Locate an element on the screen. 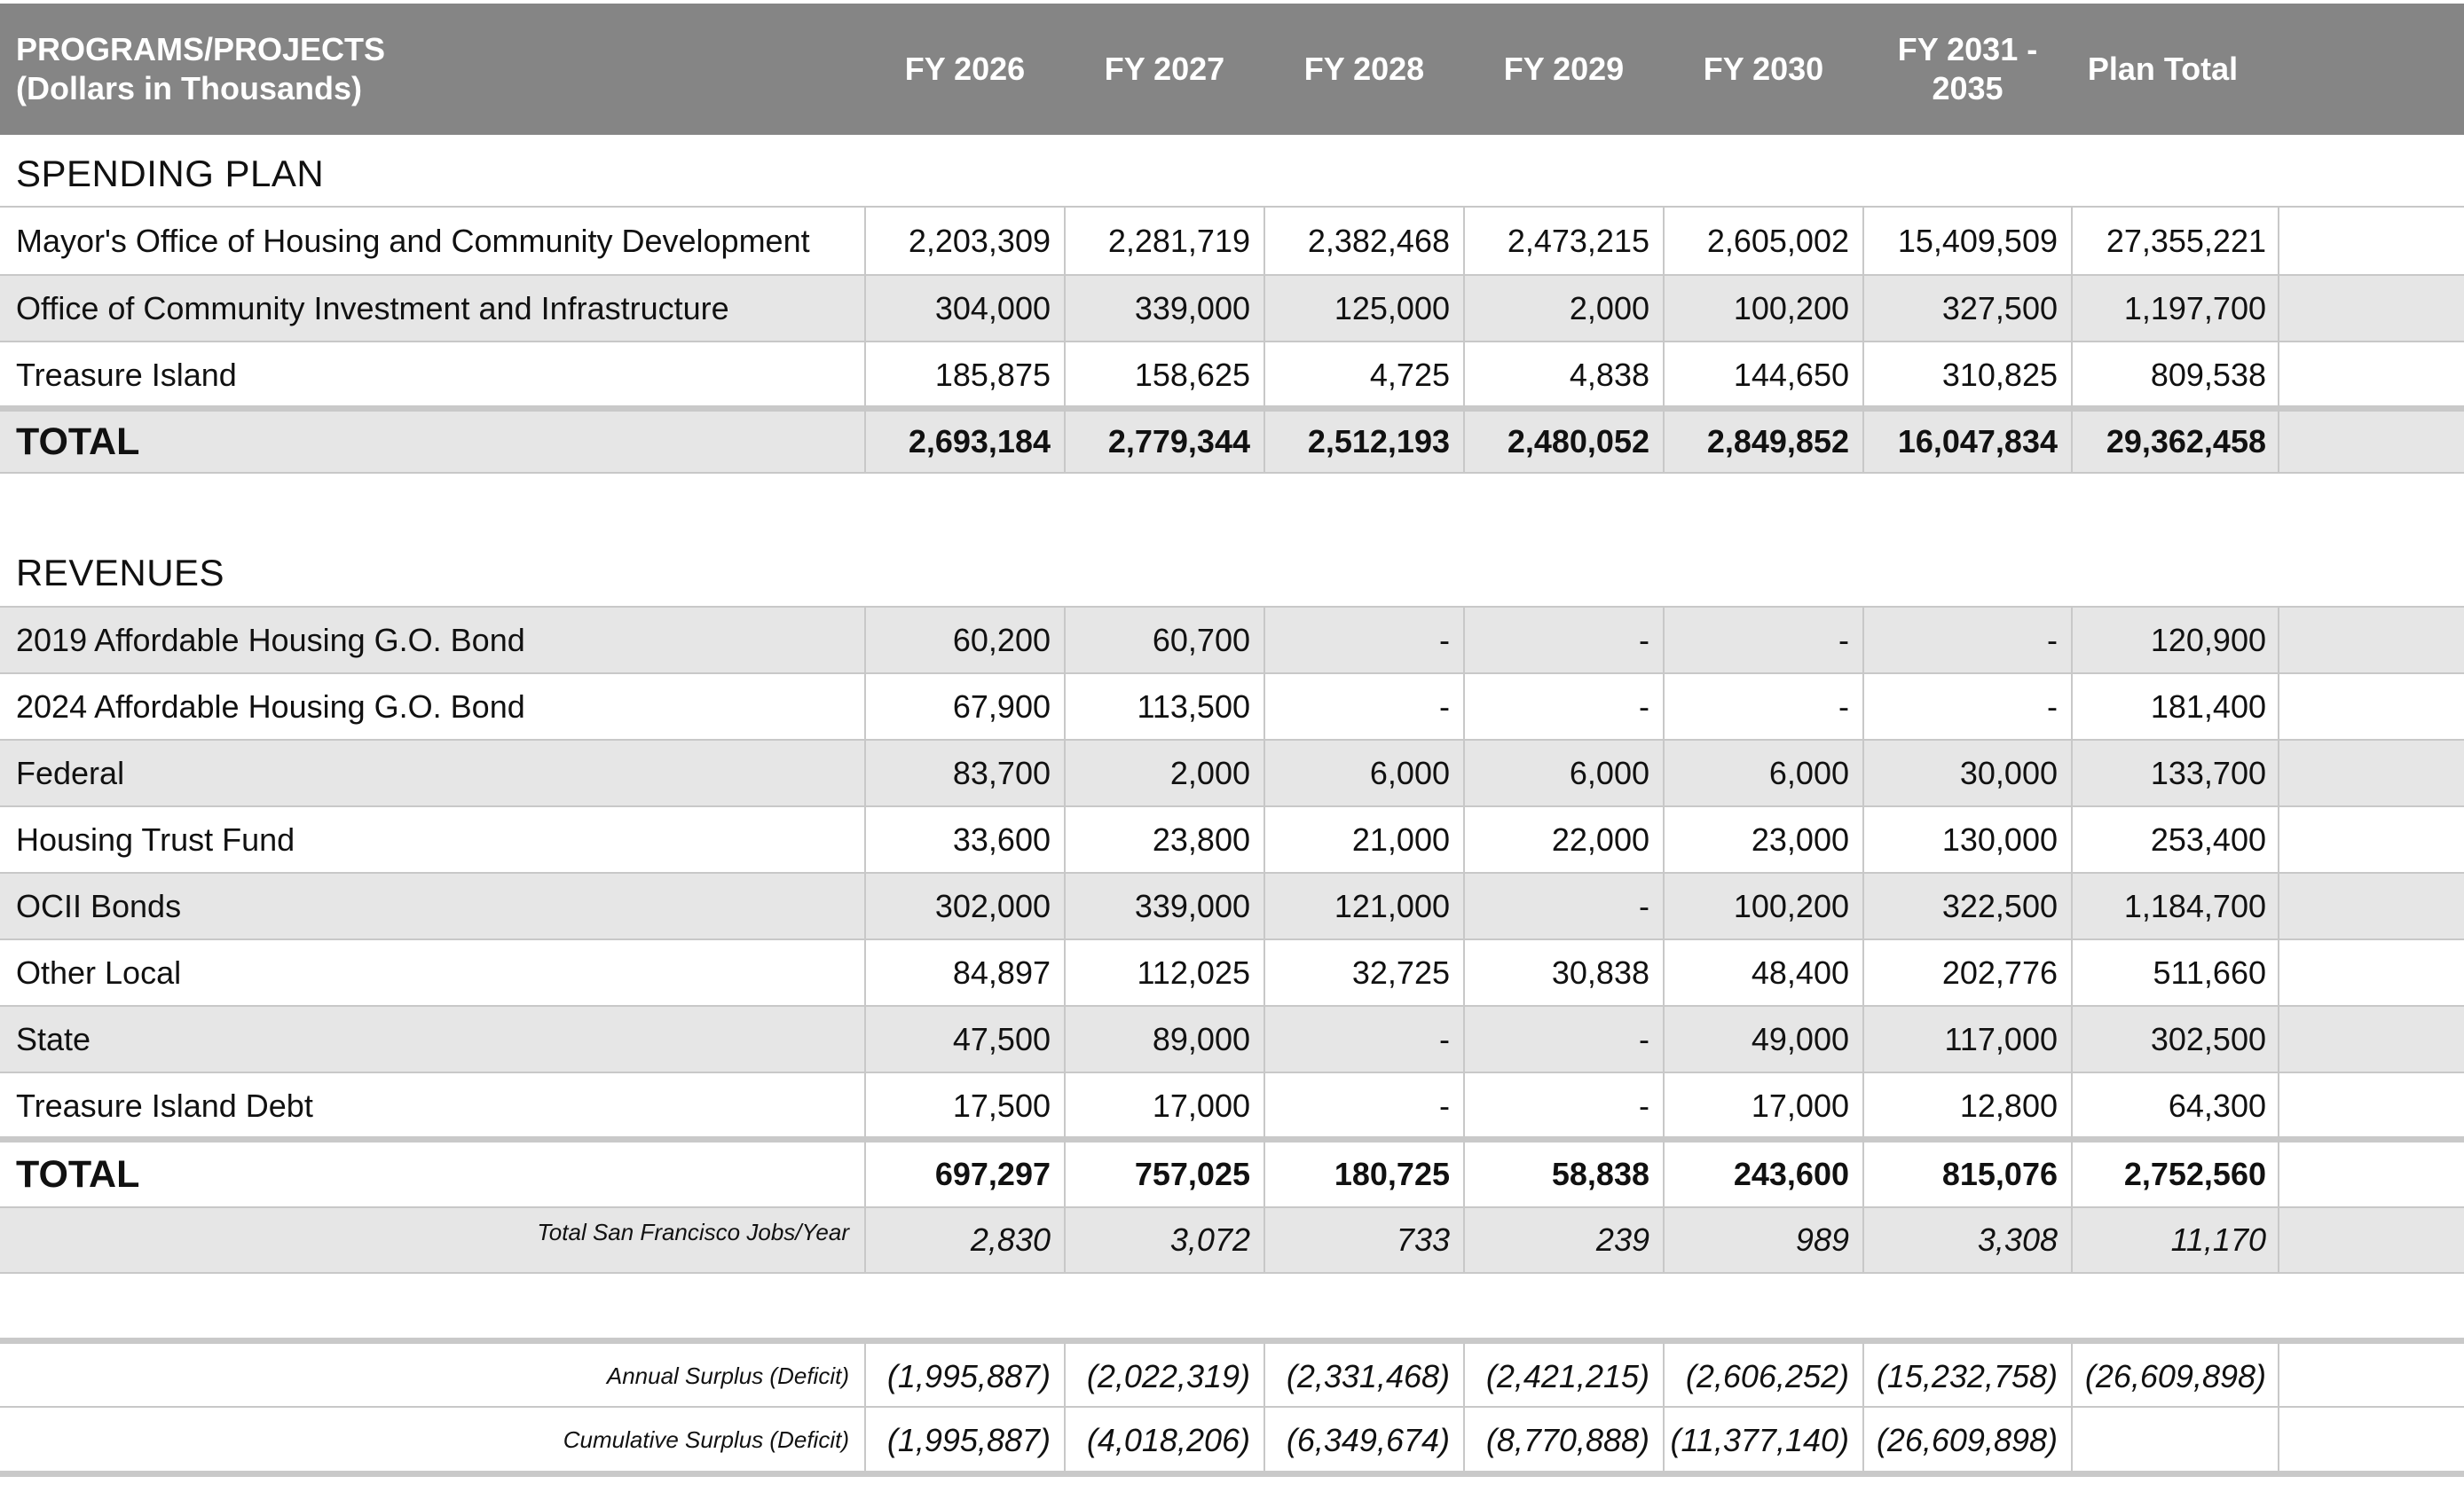  cell-fy2027: 112,025 is located at coordinates (1193, 972).